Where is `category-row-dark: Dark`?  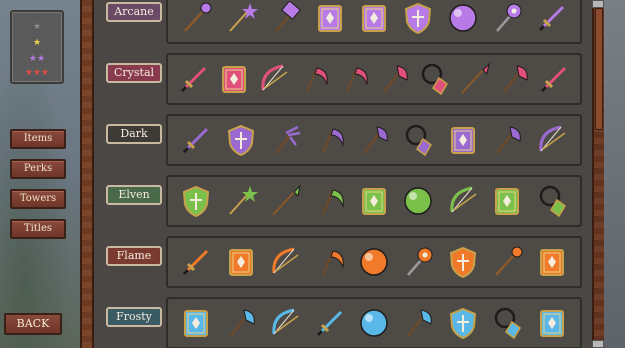
category-row-dark: Dark is located at coordinates (341, 140).